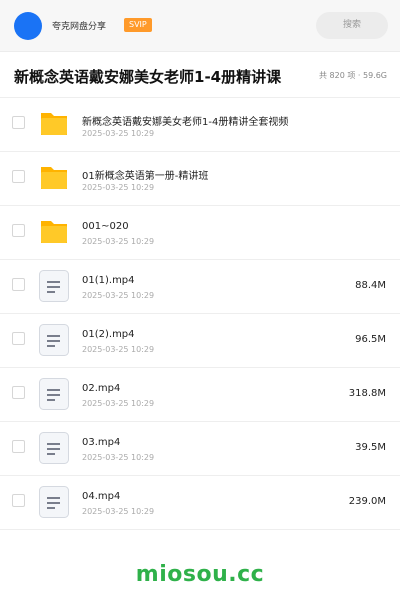  Describe the element at coordinates (138, 25) in the screenshot. I see `svip-badge: SVIP` at that location.